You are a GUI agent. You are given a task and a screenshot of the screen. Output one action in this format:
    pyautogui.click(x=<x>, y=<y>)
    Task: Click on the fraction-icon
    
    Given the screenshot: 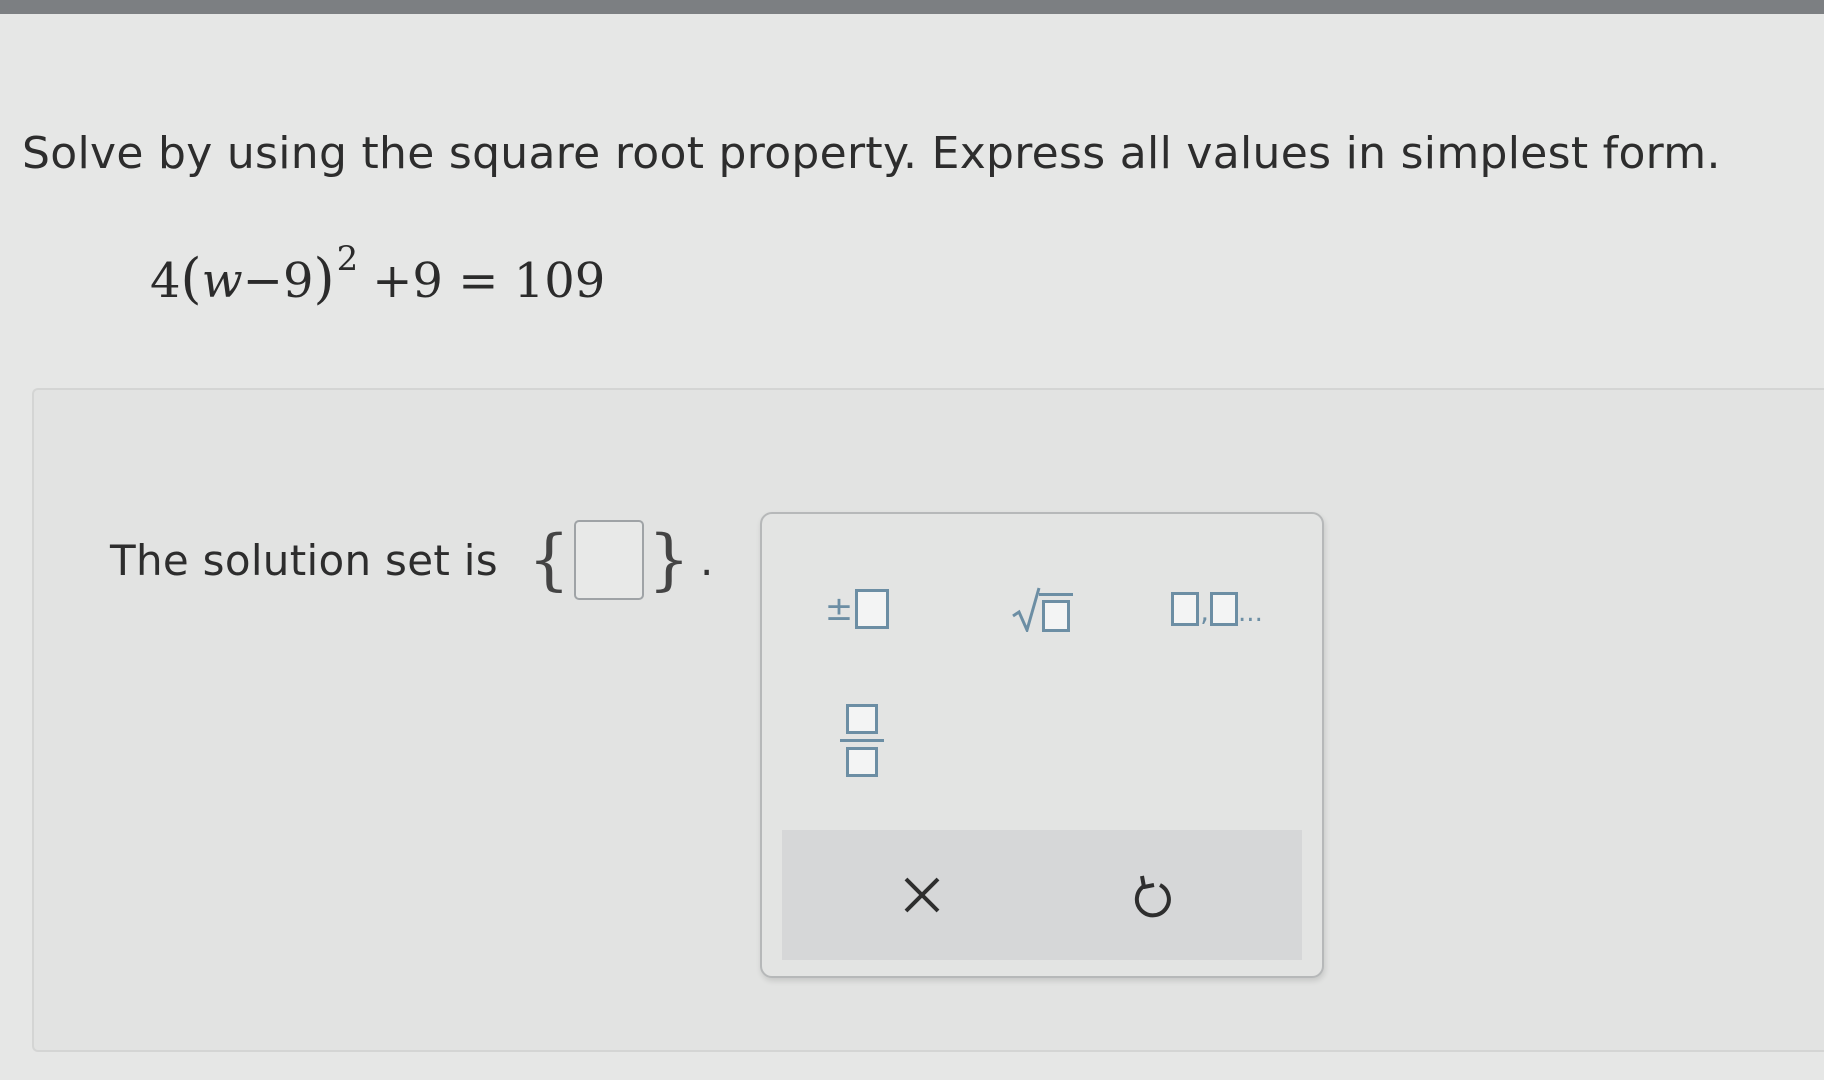 What is the action you would take?
    pyautogui.click(x=862, y=740)
    